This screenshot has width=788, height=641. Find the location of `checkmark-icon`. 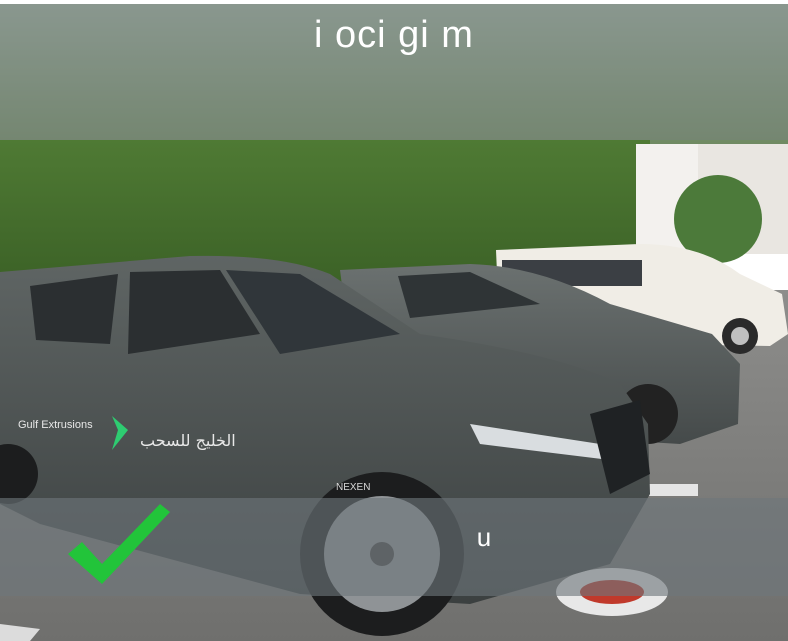

checkmark-icon is located at coordinates (119, 543).